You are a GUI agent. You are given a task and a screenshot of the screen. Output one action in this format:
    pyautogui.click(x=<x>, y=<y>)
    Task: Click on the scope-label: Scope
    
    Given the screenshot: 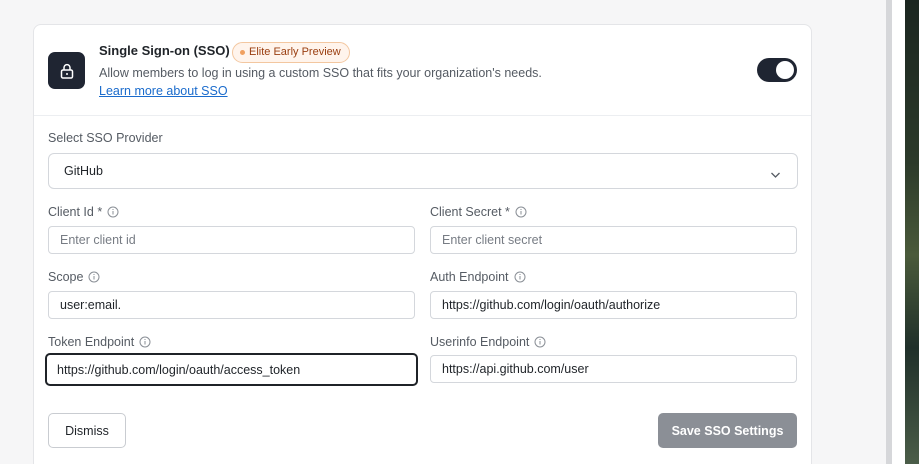 What is the action you would take?
    pyautogui.click(x=74, y=277)
    